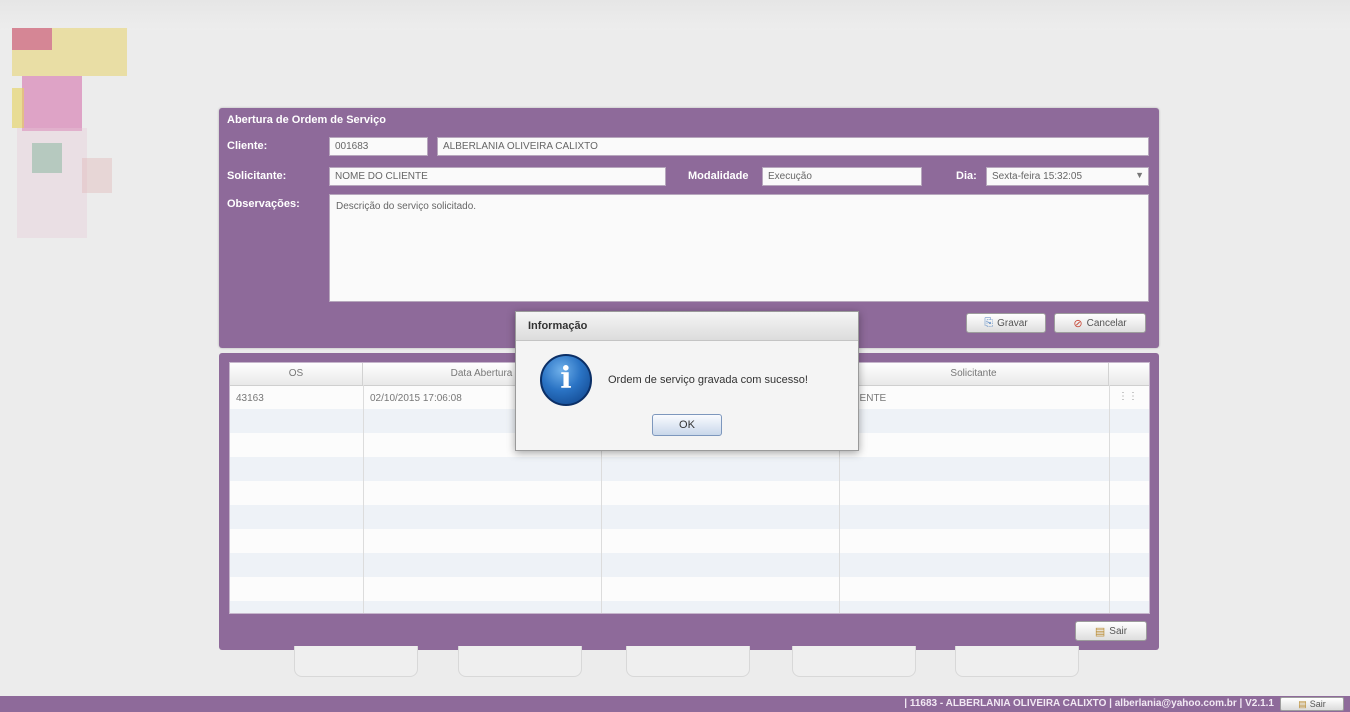 This screenshot has width=1350, height=712. I want to click on dialog-title: Informação, so click(558, 326).